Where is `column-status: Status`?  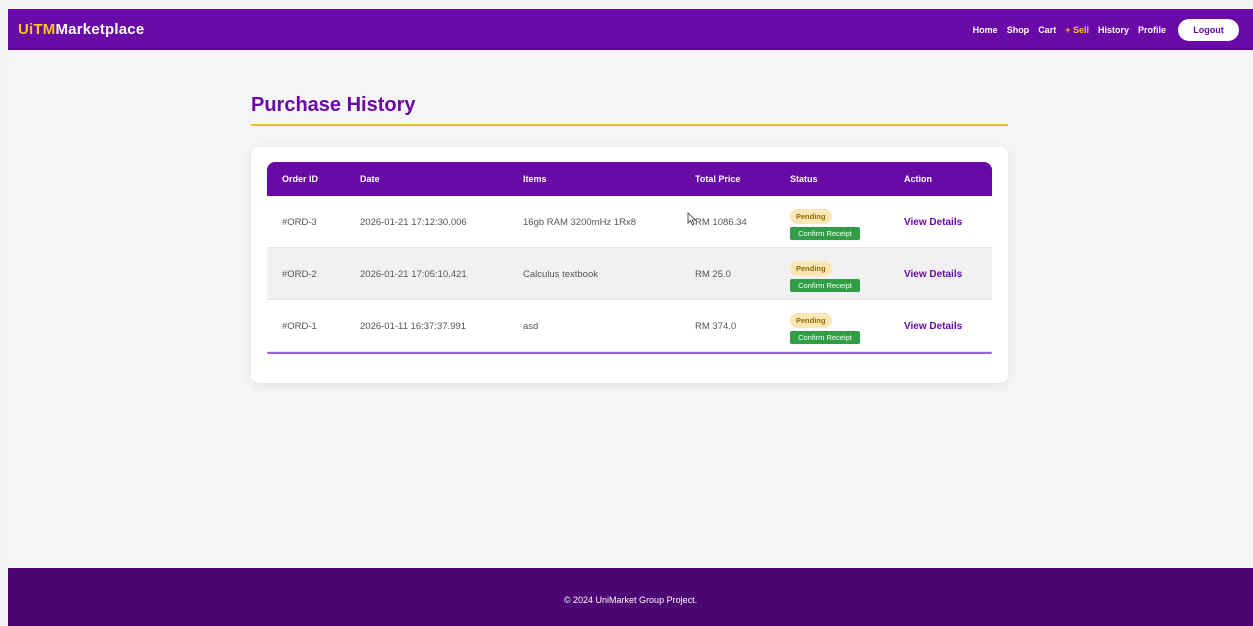 column-status: Status is located at coordinates (804, 179).